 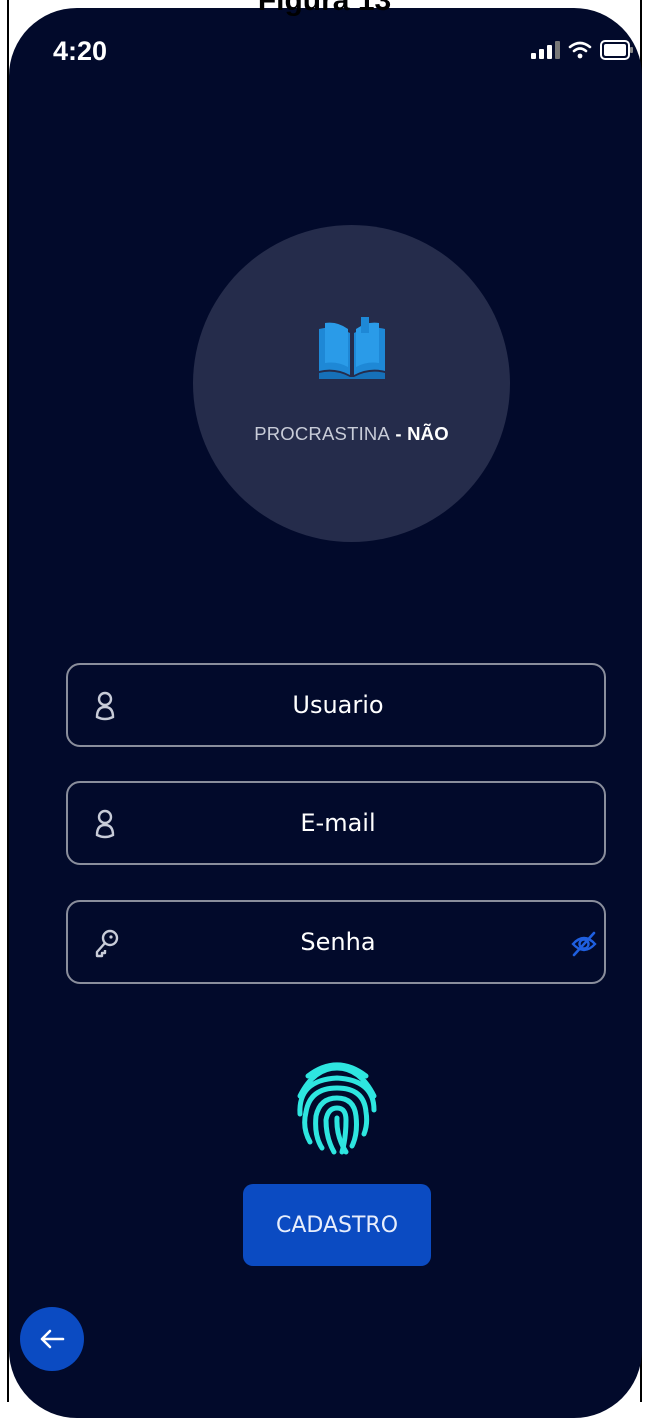 I want to click on username-input, so click(x=338, y=705).